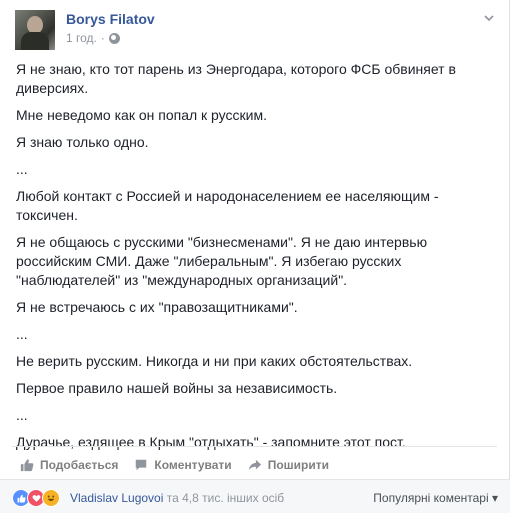  What do you see at coordinates (27, 464) in the screenshot?
I see `thumbs-up-icon` at bounding box center [27, 464].